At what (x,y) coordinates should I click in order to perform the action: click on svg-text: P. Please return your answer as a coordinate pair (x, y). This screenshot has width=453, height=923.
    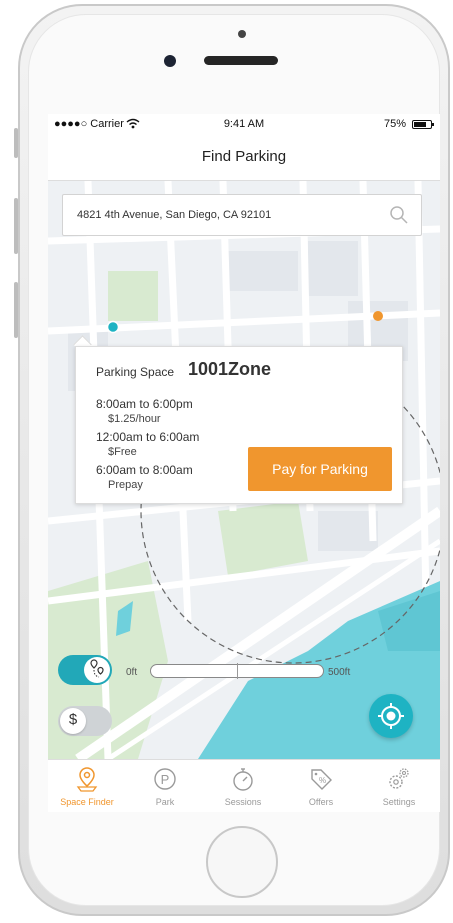
    Looking at the image, I should click on (165, 779).